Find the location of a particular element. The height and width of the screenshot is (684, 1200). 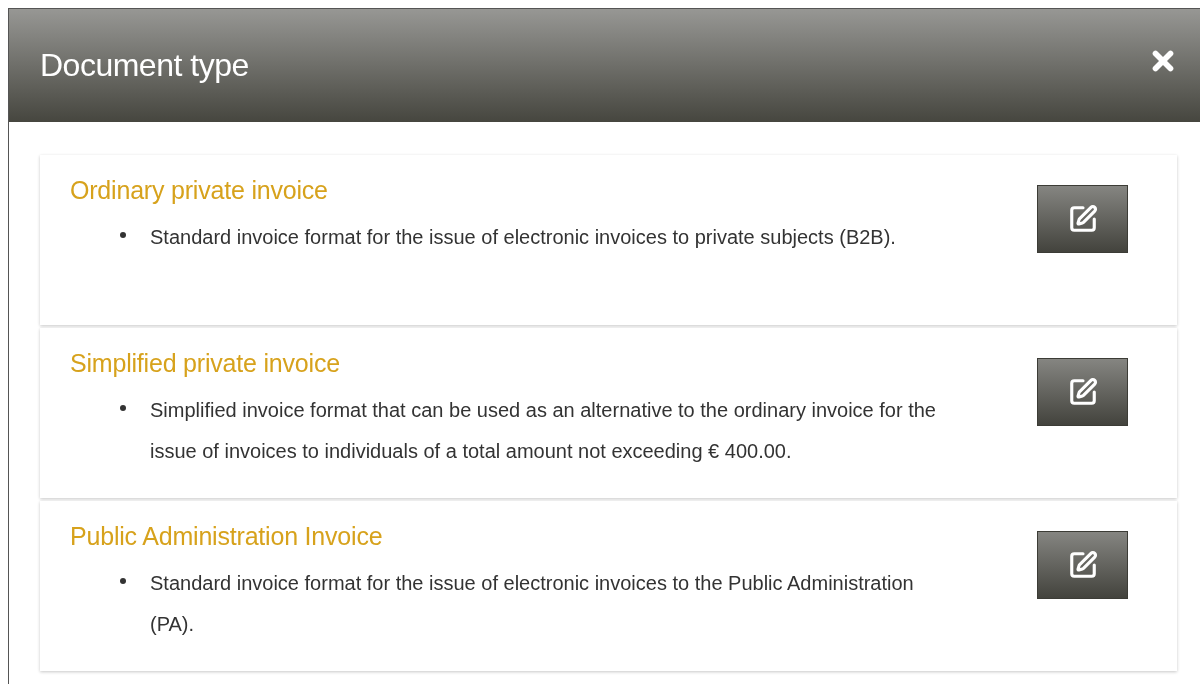

document-type-title: Ordinary private invoice is located at coordinates (199, 190).